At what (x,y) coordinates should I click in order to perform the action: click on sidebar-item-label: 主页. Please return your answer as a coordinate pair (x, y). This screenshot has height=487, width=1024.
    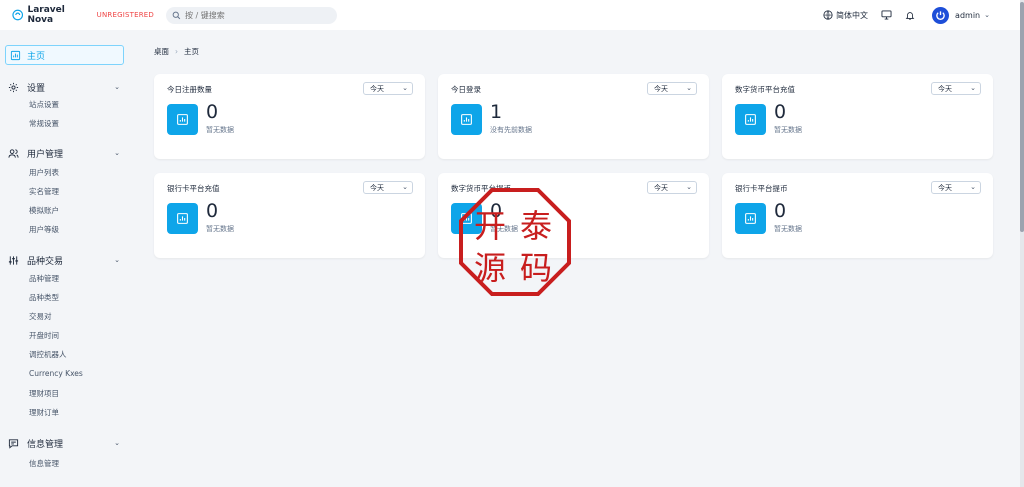
    Looking at the image, I should click on (36, 56).